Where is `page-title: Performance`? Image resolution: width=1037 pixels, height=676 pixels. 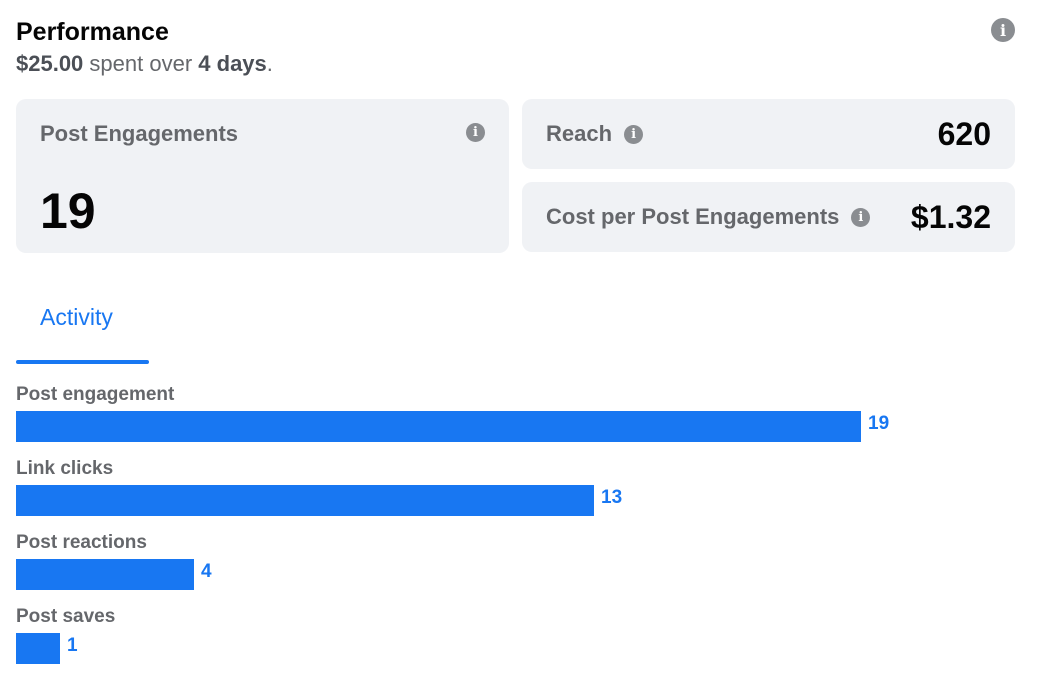 page-title: Performance is located at coordinates (92, 32).